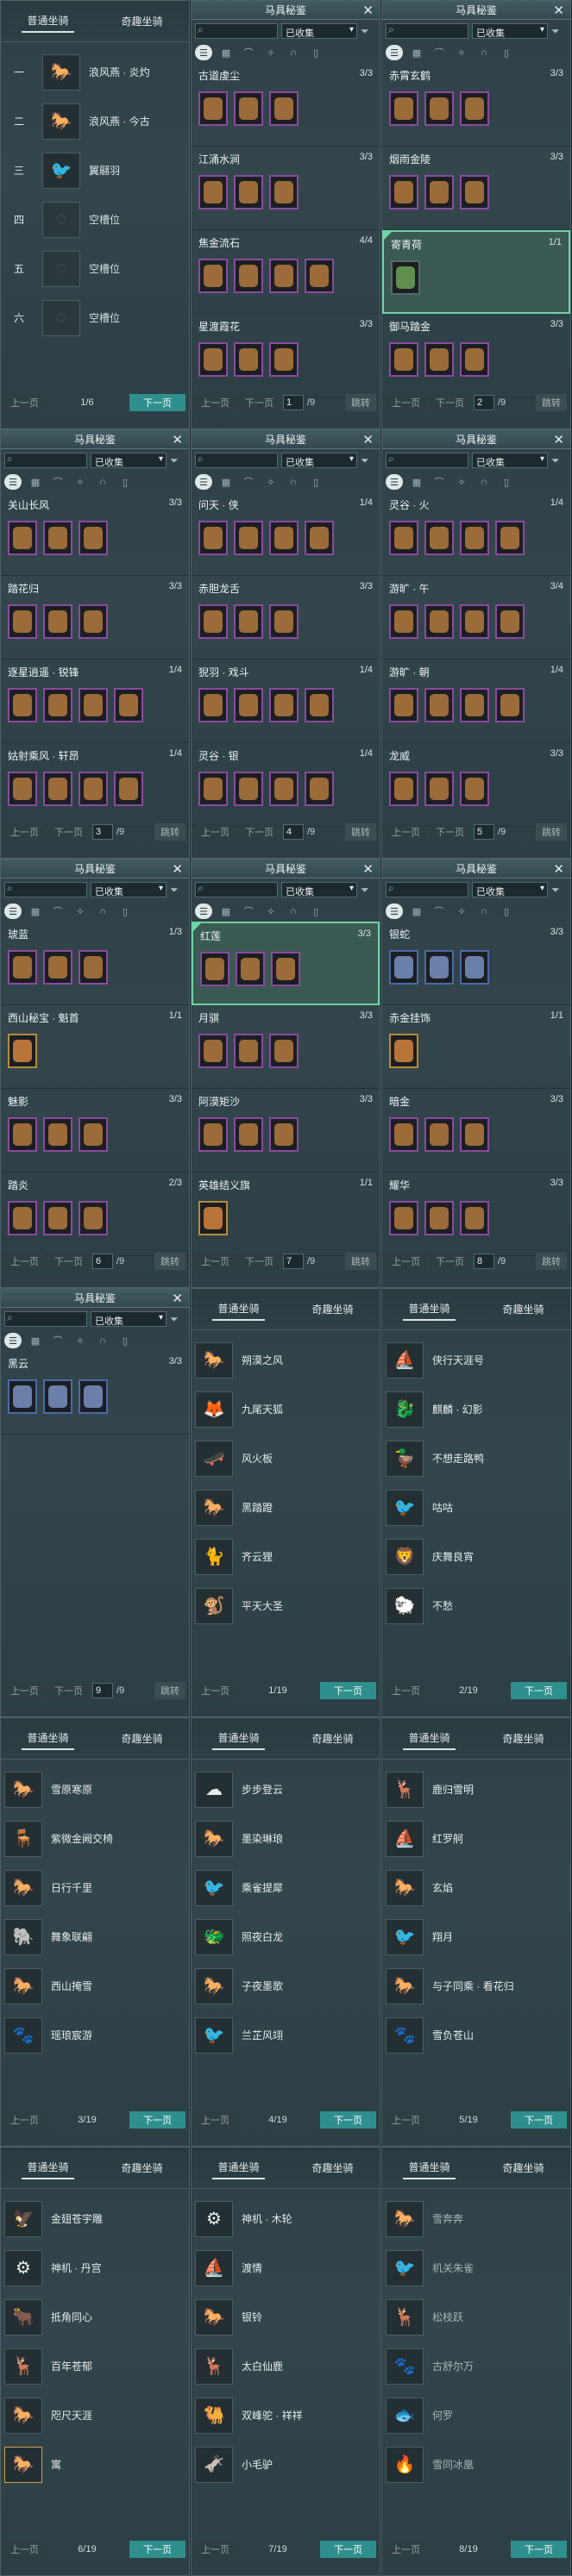 This screenshot has height=2576, width=572. Describe the element at coordinates (286, 1985) in the screenshot. I see `mount-row: 🐎 子夜墨歌` at that location.